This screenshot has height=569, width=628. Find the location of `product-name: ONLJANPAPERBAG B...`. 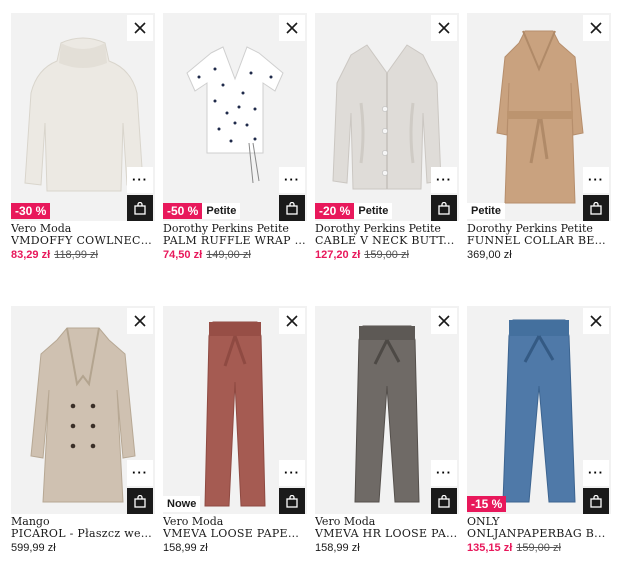

product-name: ONLJANPAPERBAG B... is located at coordinates (539, 534).